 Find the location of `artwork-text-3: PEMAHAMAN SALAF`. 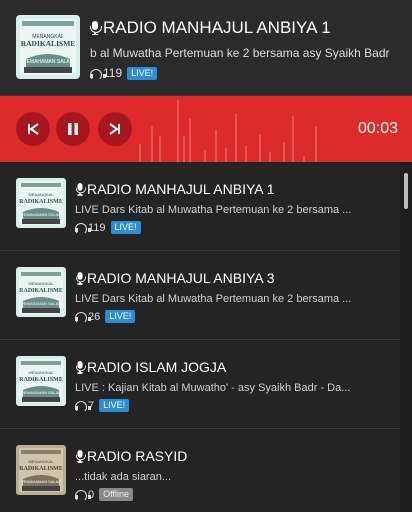

artwork-text-3: PEMAHAMAN SALAF is located at coordinates (47, 62).